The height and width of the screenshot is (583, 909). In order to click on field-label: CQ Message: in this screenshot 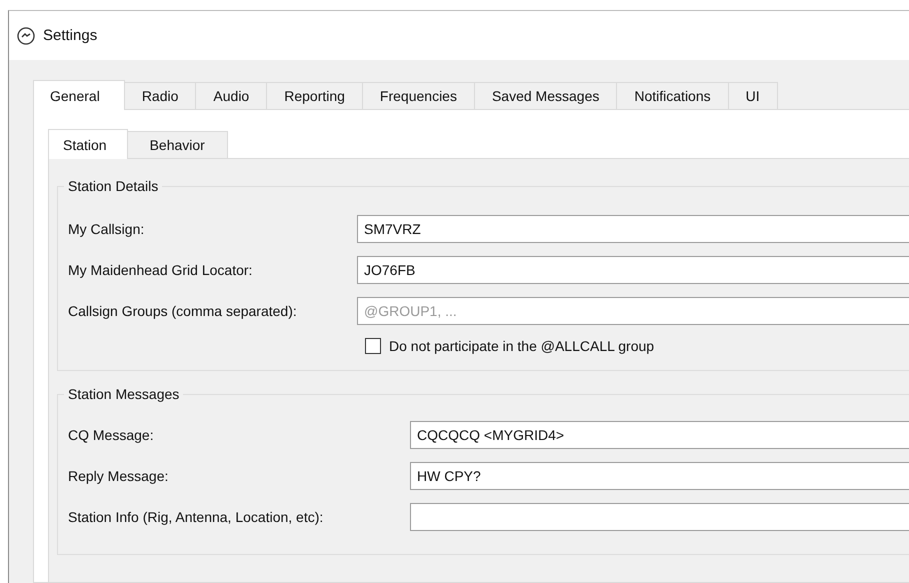, I will do `click(111, 435)`.